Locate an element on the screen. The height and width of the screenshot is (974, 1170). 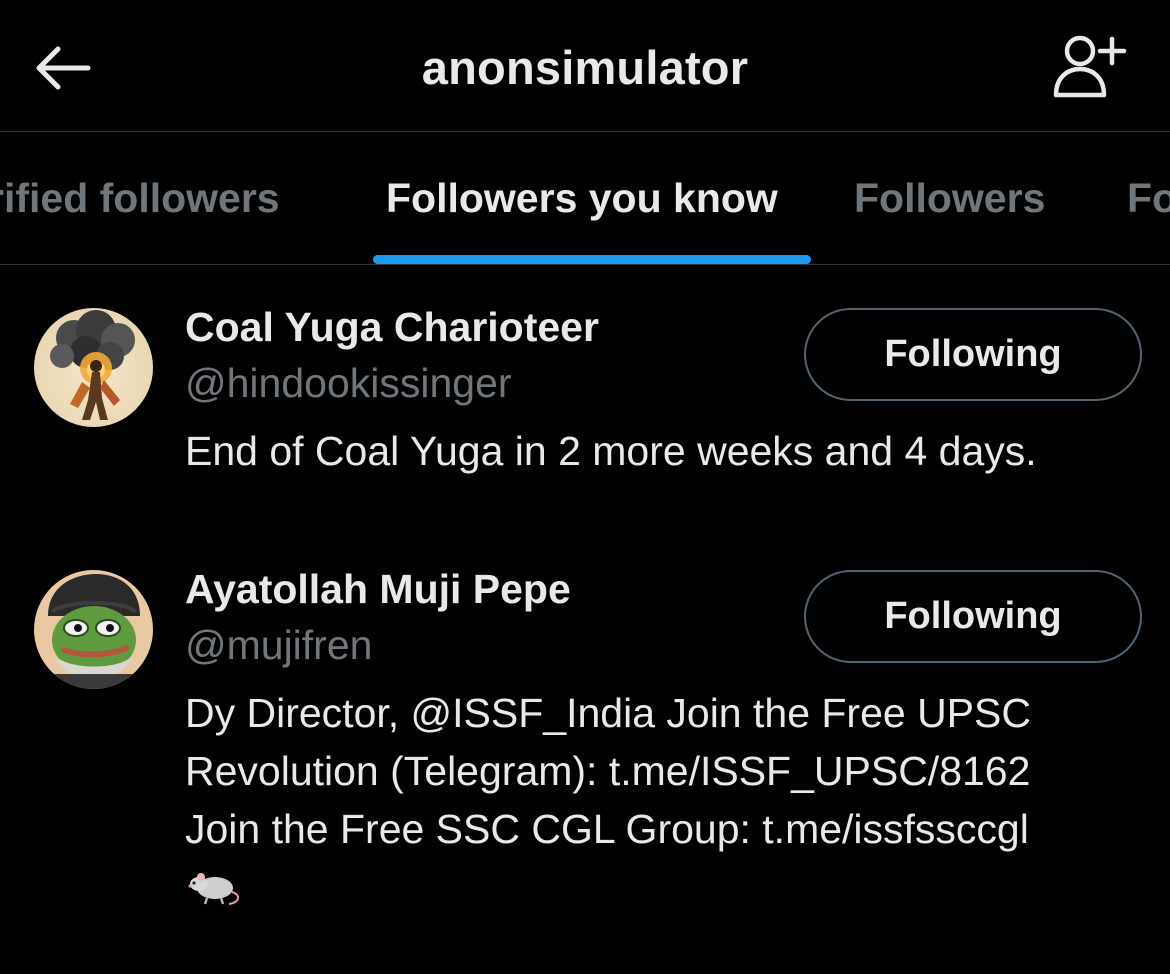
add-user-button is located at coordinates (1090, 66).